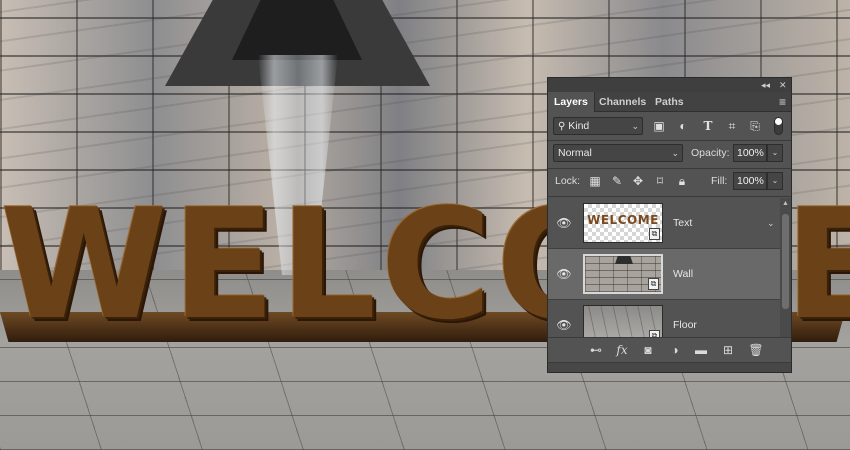 The height and width of the screenshot is (450, 850). I want to click on lock-image-brush-icon: ✎, so click(617, 181).